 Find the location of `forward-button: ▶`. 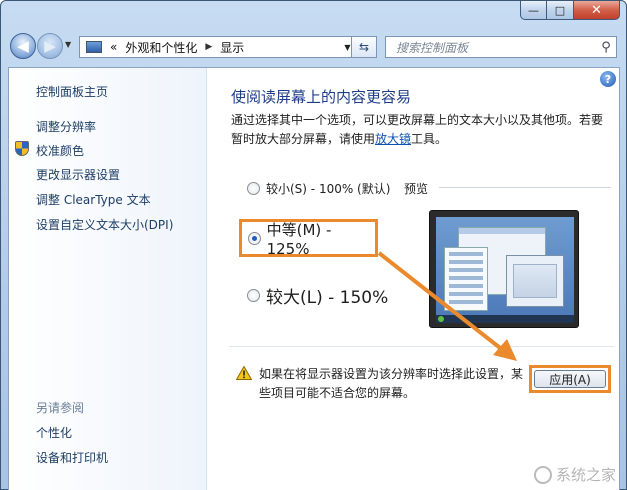

forward-button: ▶ is located at coordinates (50, 46).